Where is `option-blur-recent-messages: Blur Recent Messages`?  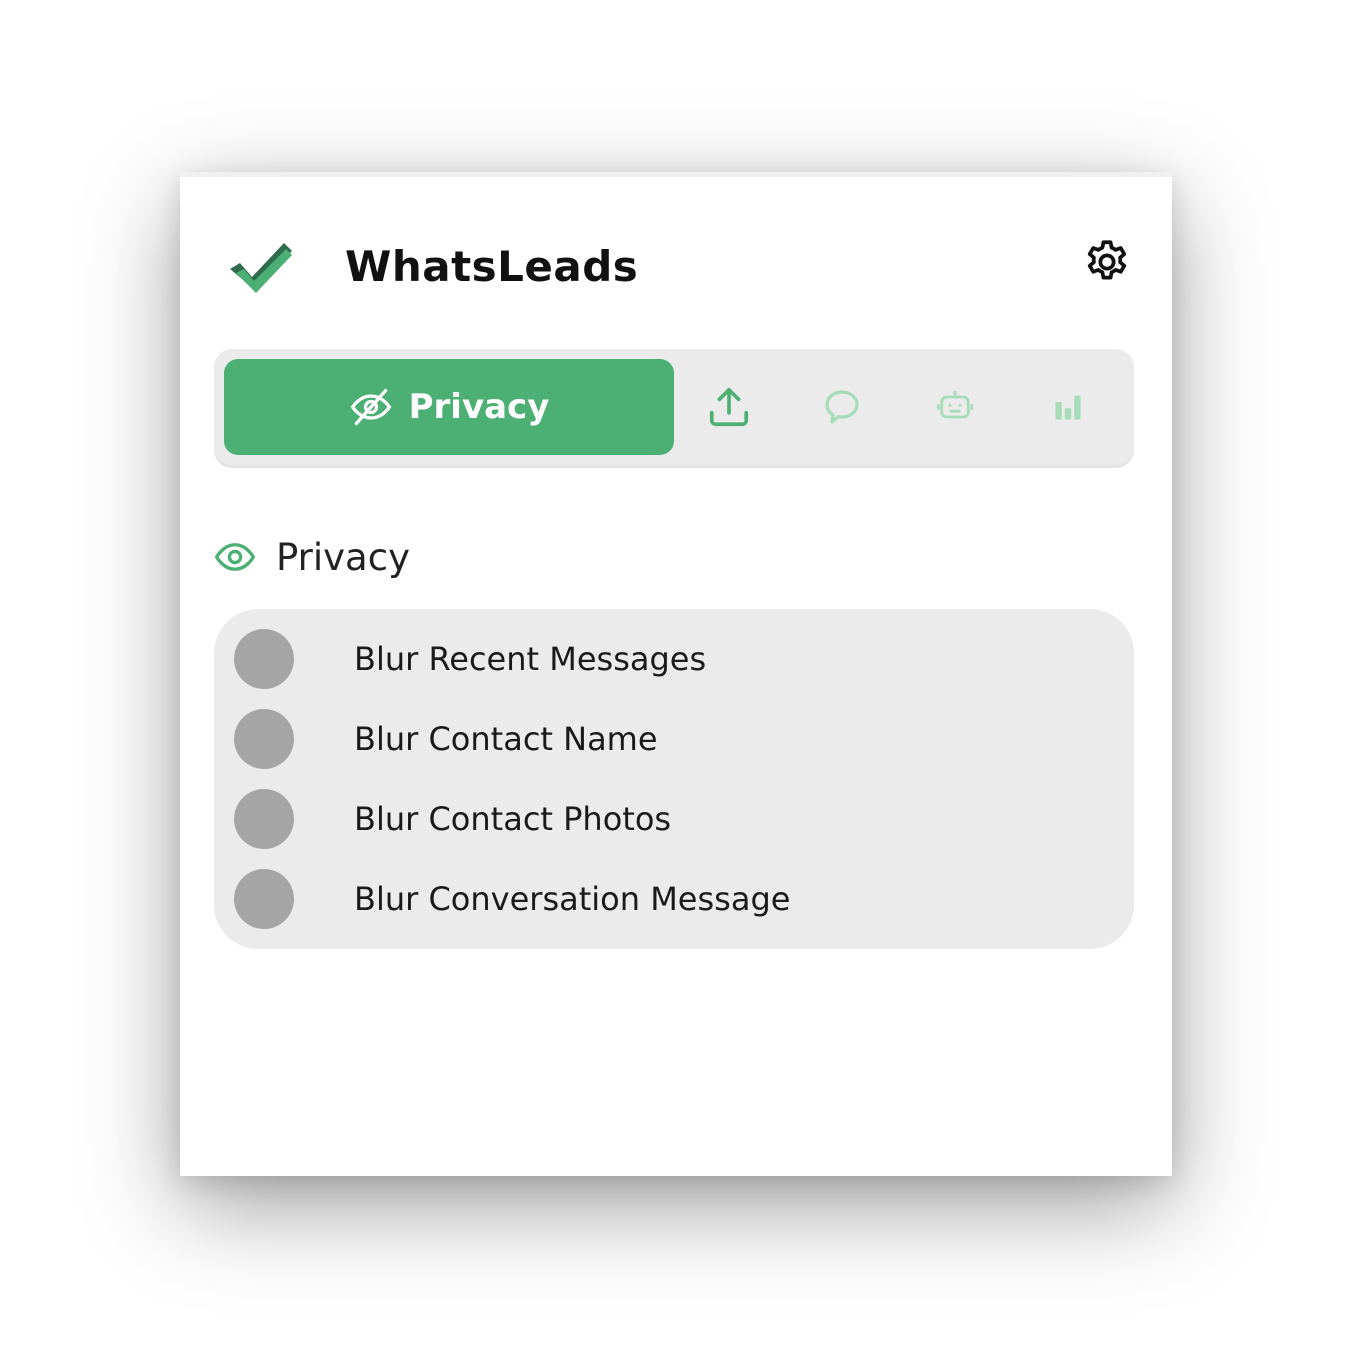
option-blur-recent-messages: Blur Recent Messages is located at coordinates (674, 659).